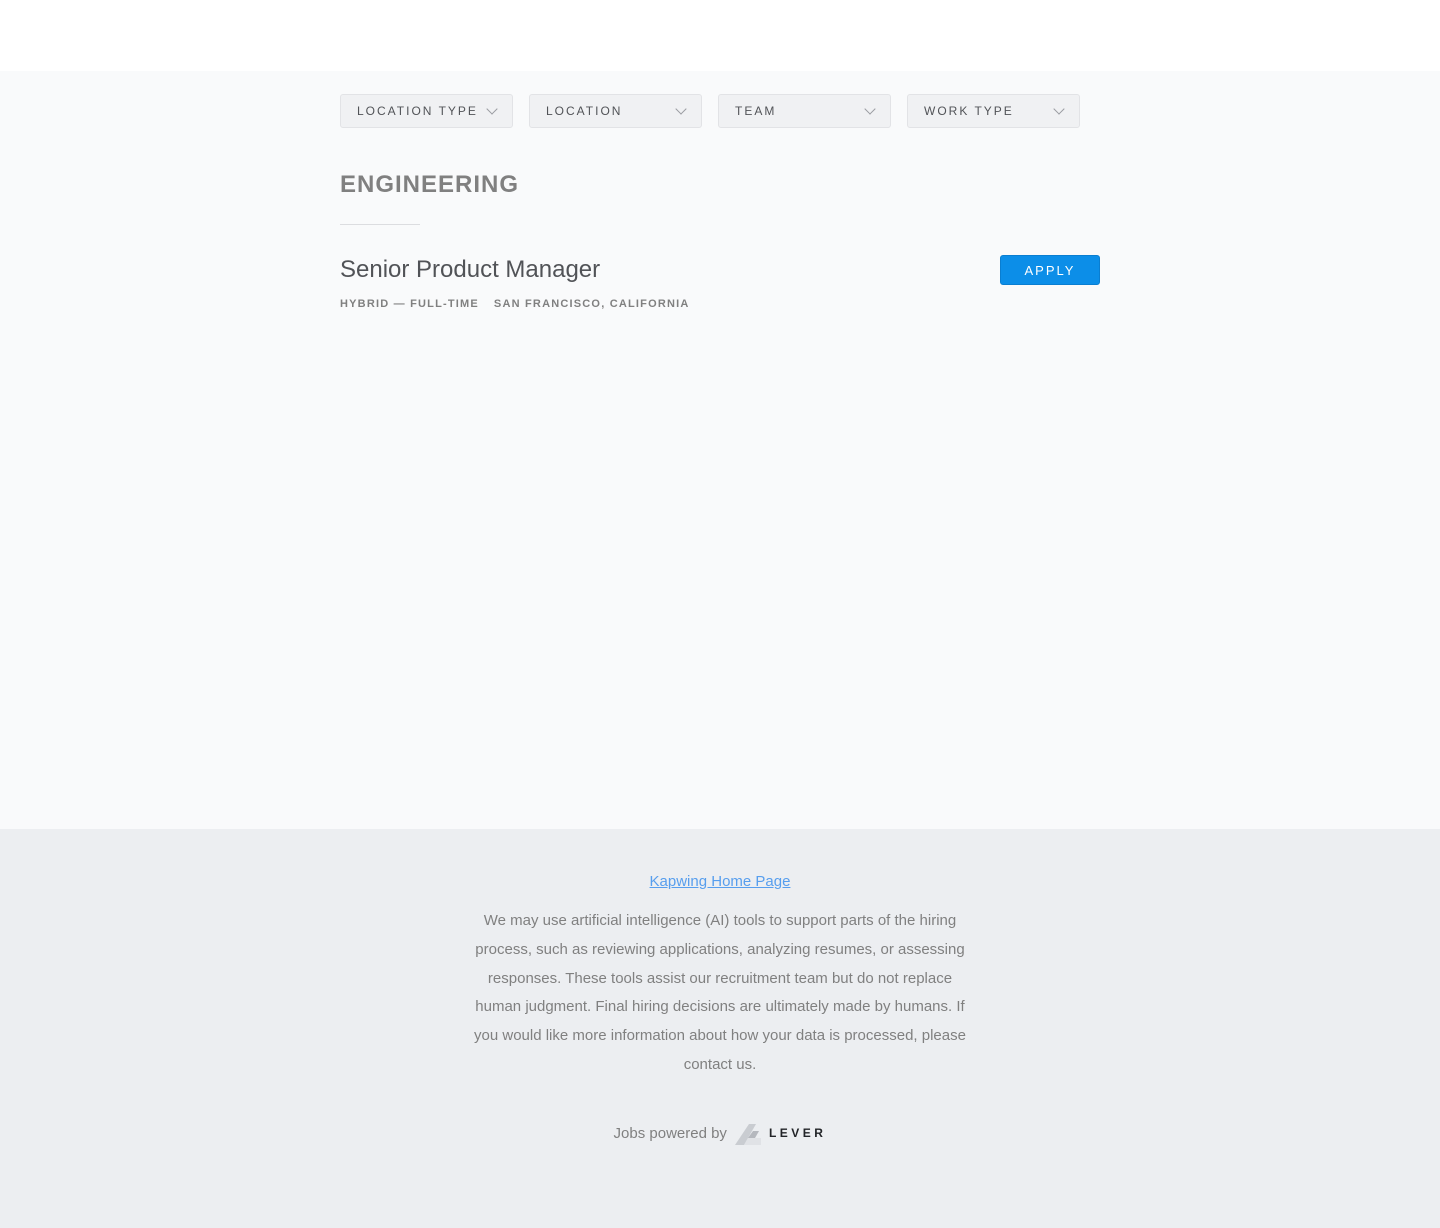 Image resolution: width=1440 pixels, height=1228 pixels. Describe the element at coordinates (670, 1133) in the screenshot. I see `powered-by-text: Jobs powered by` at that location.